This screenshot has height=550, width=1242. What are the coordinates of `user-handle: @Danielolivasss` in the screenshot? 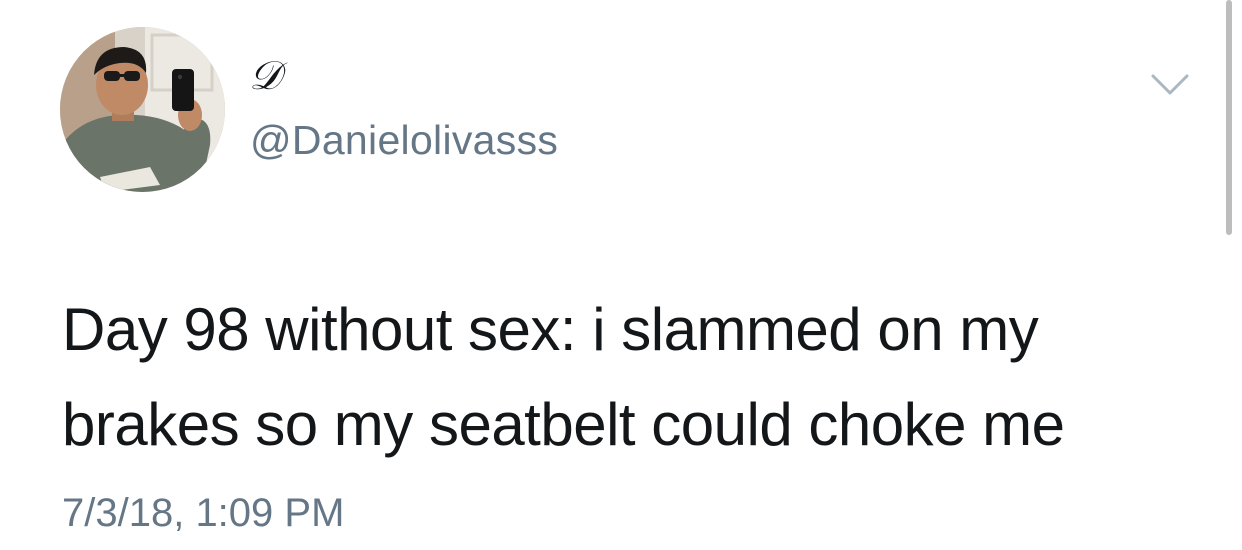 It's located at (404, 140).